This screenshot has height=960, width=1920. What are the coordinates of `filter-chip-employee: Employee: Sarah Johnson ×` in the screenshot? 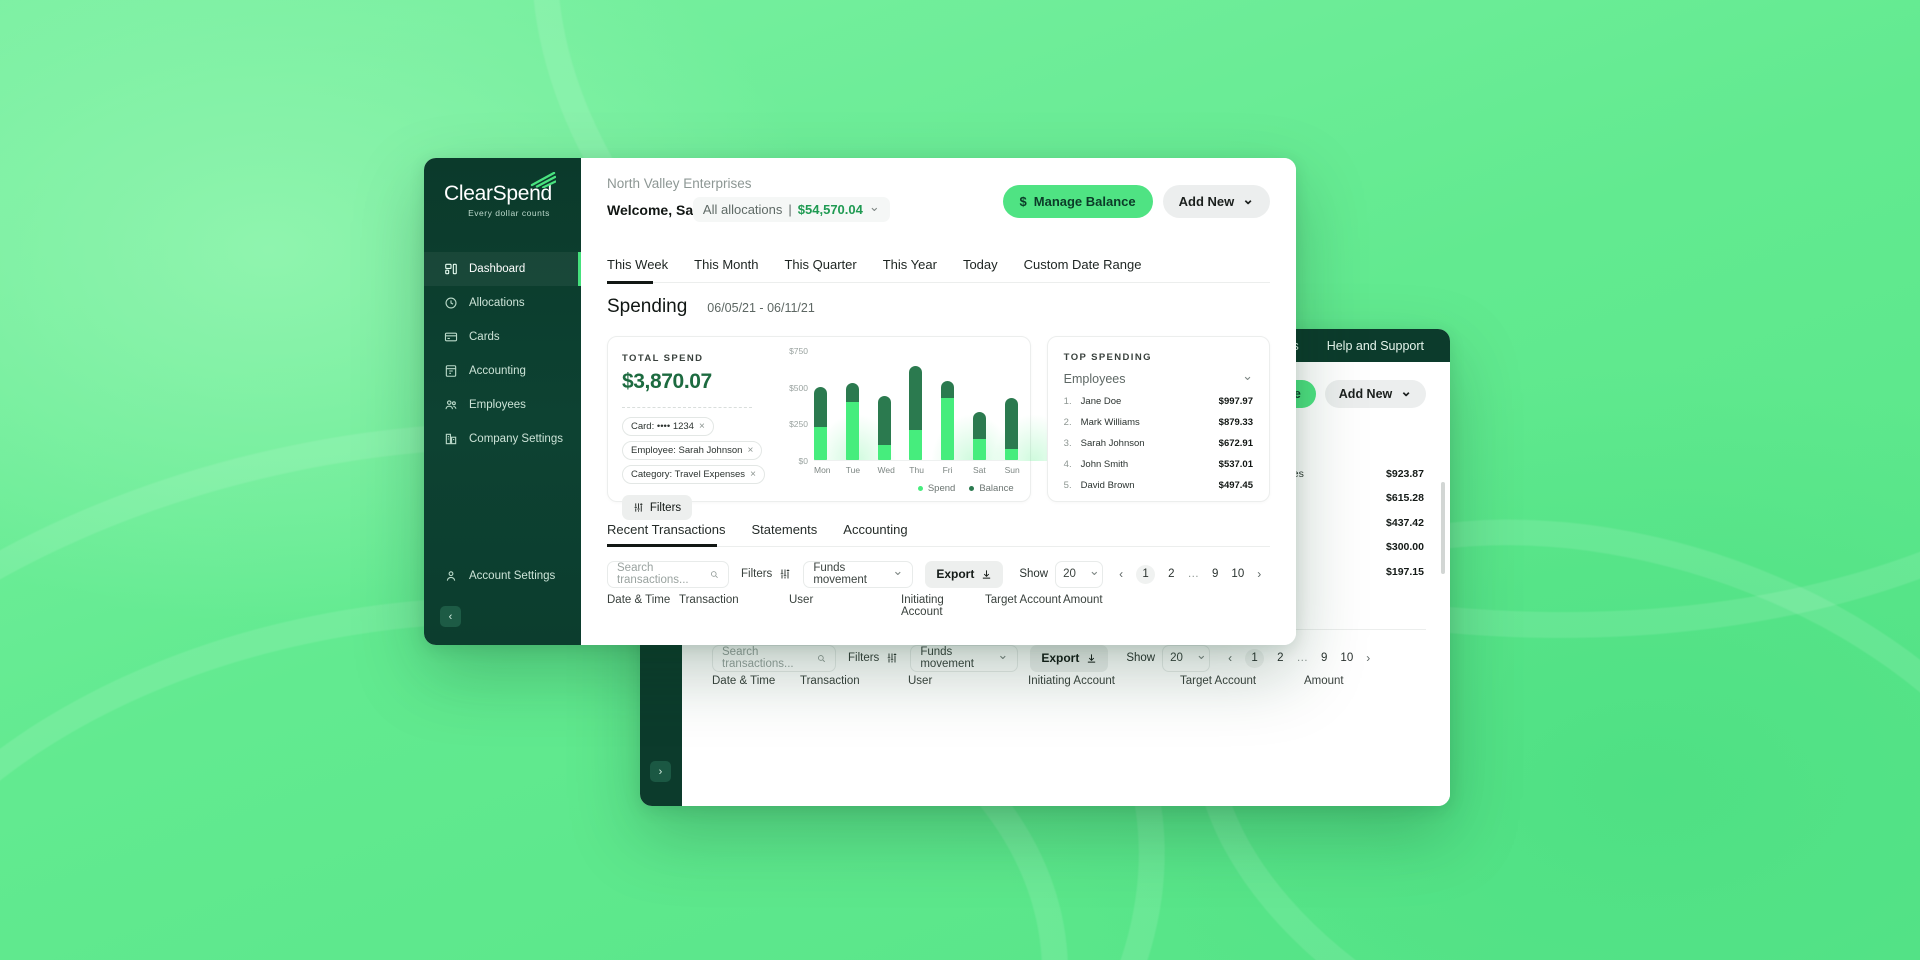 It's located at (692, 450).